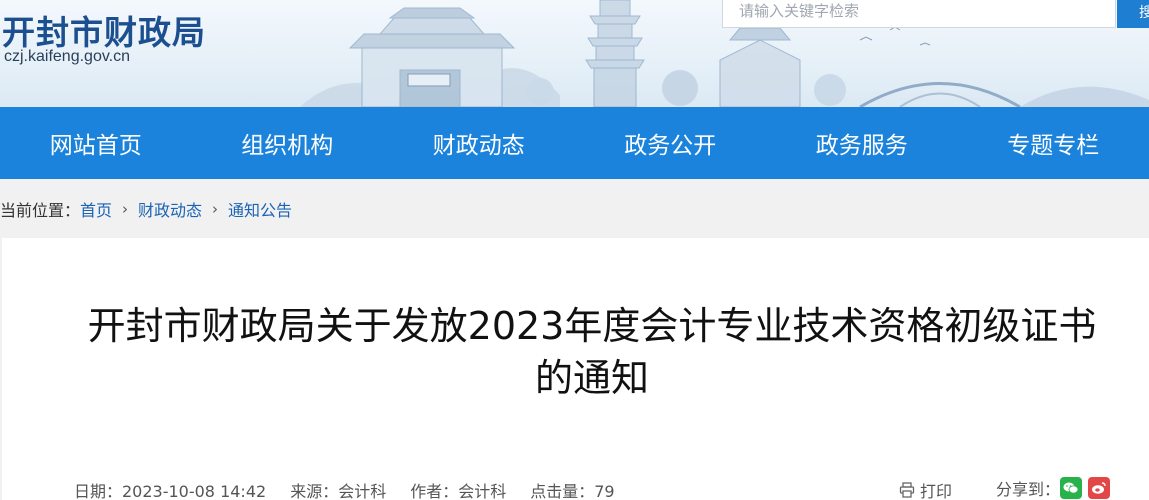  I want to click on search-input, so click(919, 11).